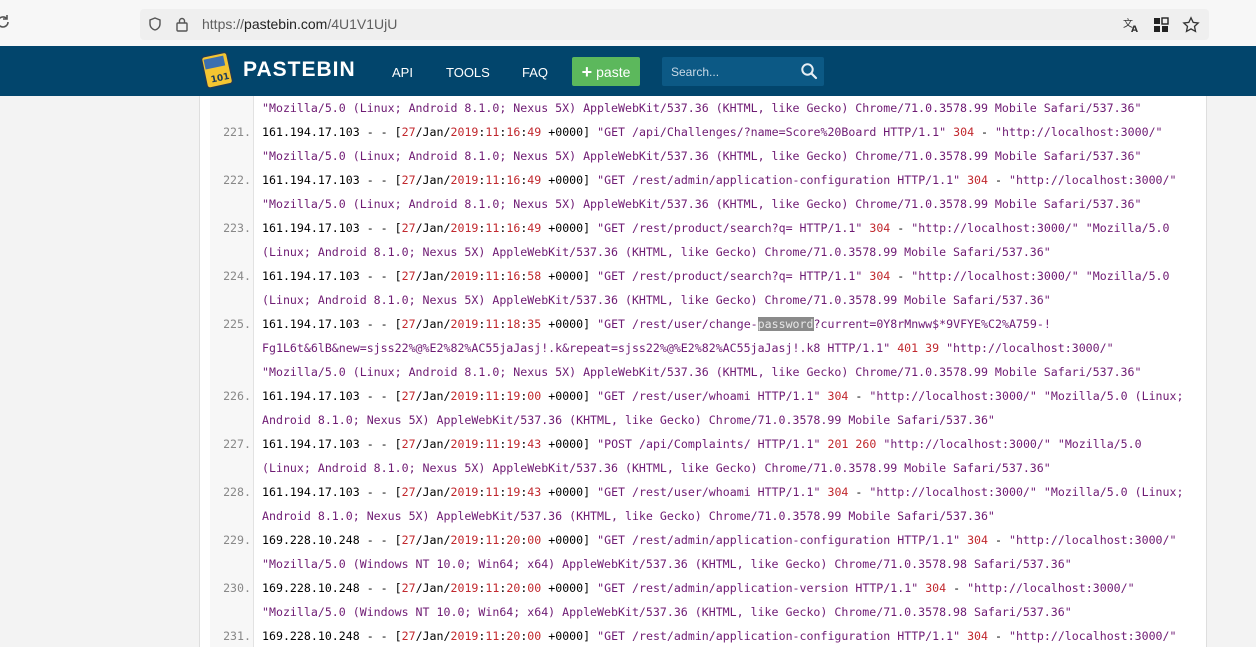  I want to click on nav-tools: TOOLS, so click(468, 72).